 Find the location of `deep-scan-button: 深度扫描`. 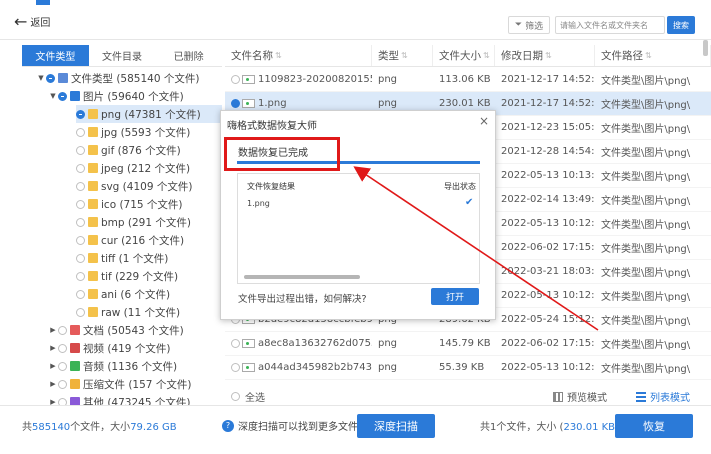

deep-scan-button: 深度扫描 is located at coordinates (396, 426).